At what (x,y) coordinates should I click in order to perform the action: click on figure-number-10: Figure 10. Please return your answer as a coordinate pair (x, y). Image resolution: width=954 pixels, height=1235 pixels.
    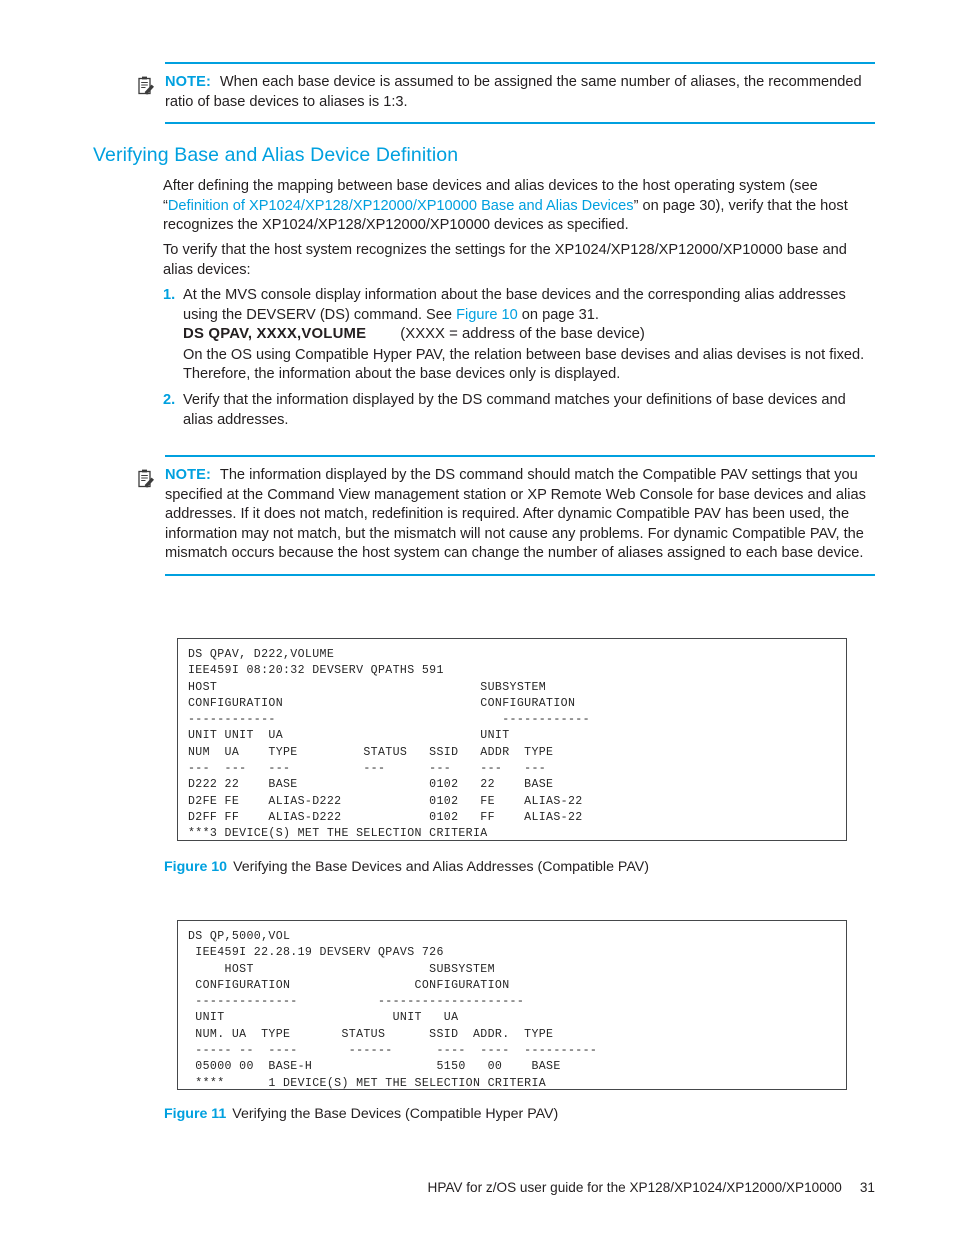
    Looking at the image, I should click on (196, 867).